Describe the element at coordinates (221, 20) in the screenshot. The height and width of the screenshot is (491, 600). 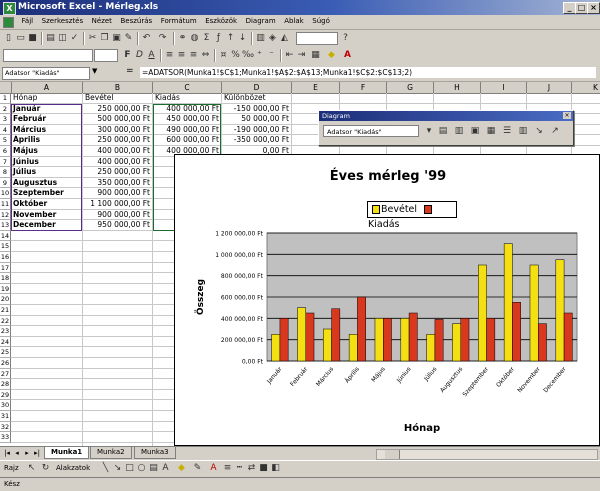
I see `menu-tools: Eszközök` at that location.